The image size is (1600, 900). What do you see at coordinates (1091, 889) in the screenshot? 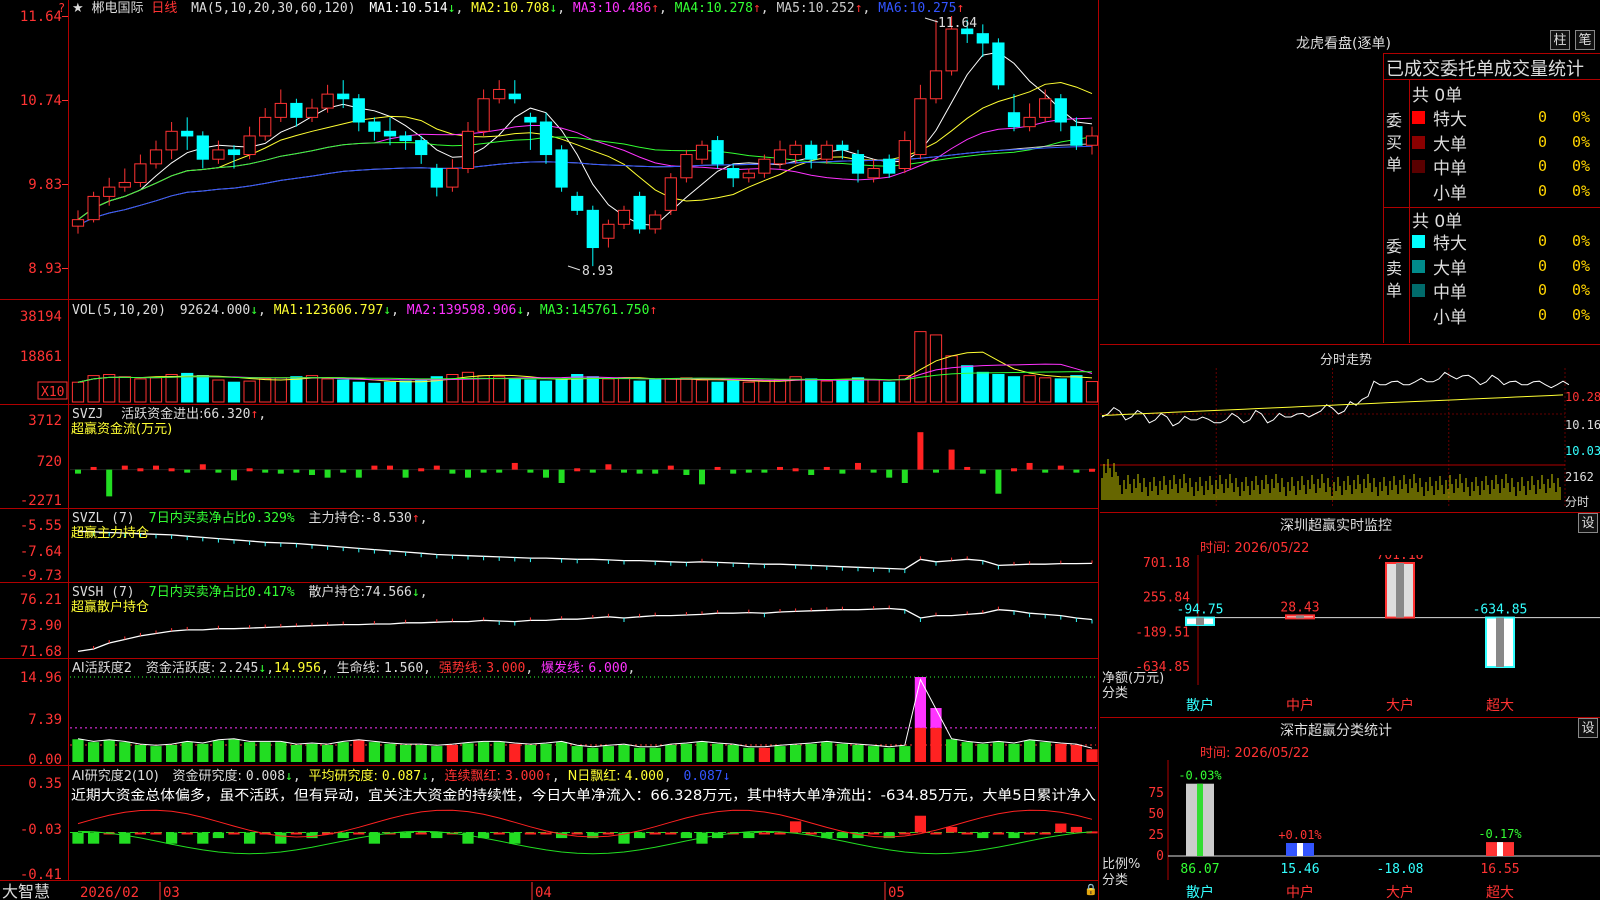
I see `lock-icon: 🔒` at bounding box center [1091, 889].